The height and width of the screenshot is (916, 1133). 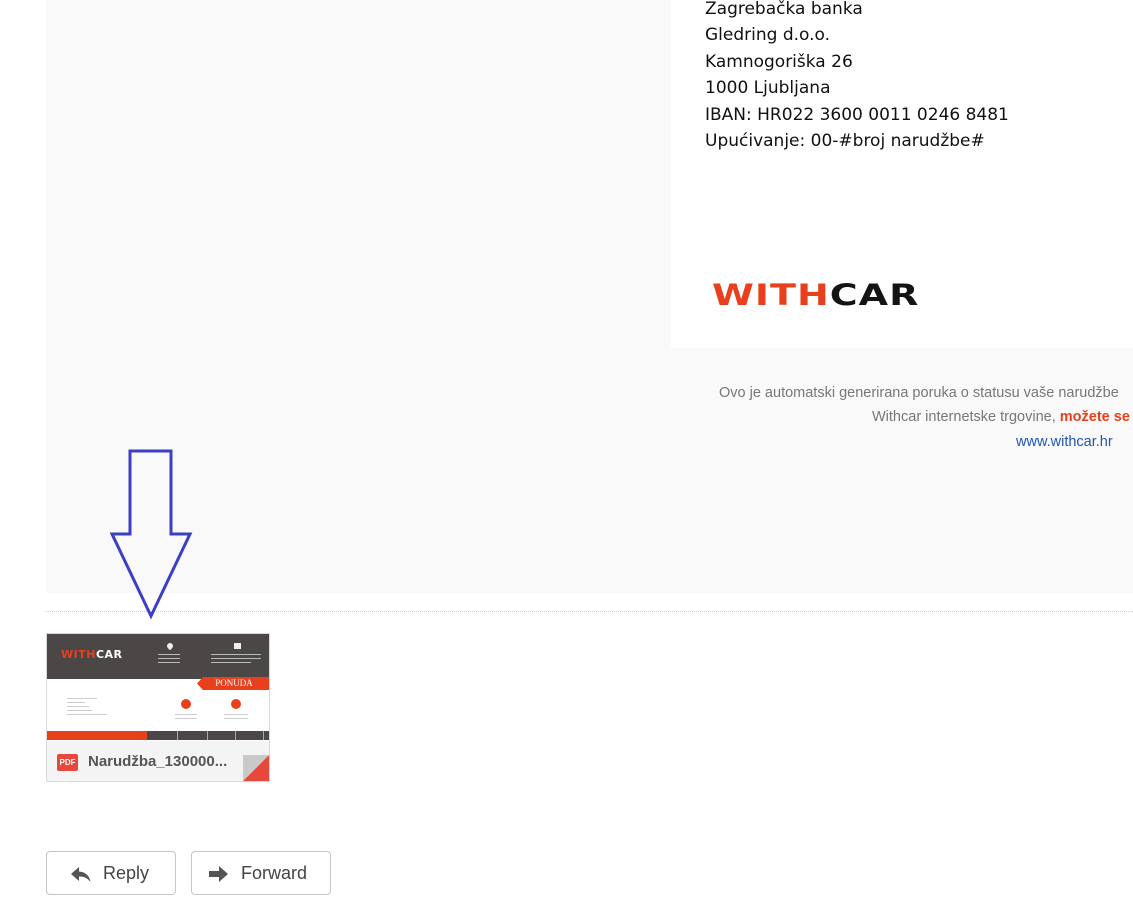 What do you see at coordinates (771, 295) in the screenshot?
I see `logo-with: WITH` at bounding box center [771, 295].